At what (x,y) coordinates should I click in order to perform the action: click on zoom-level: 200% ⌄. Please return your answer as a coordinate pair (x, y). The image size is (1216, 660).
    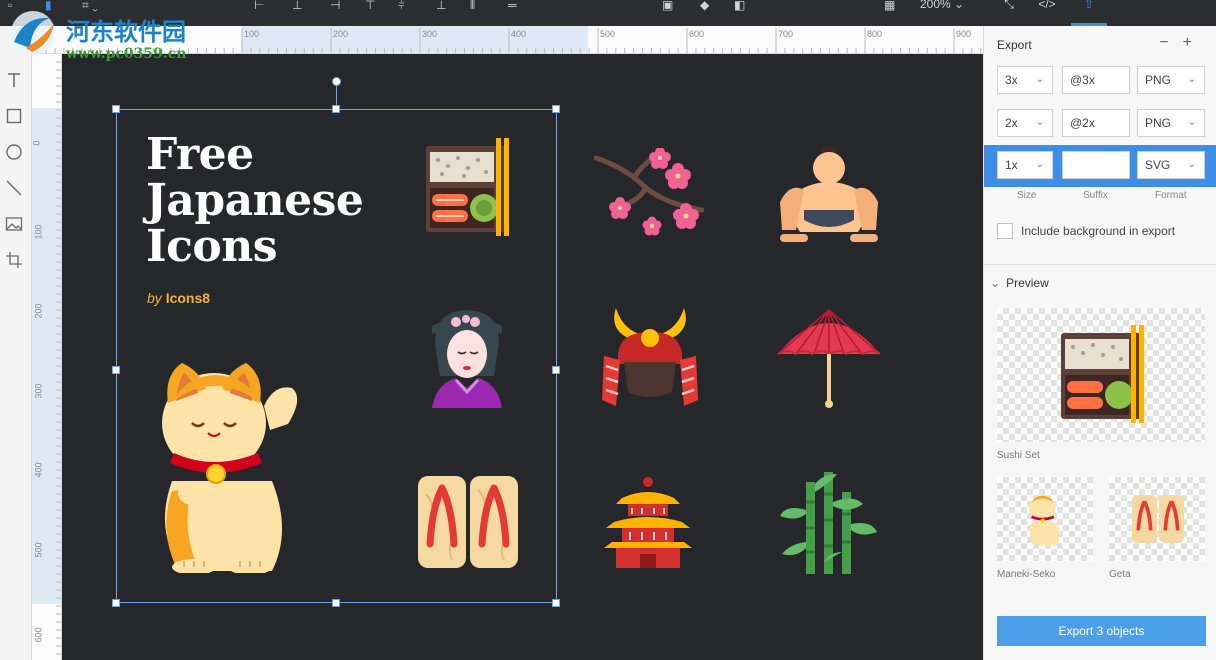
    Looking at the image, I should click on (942, 5).